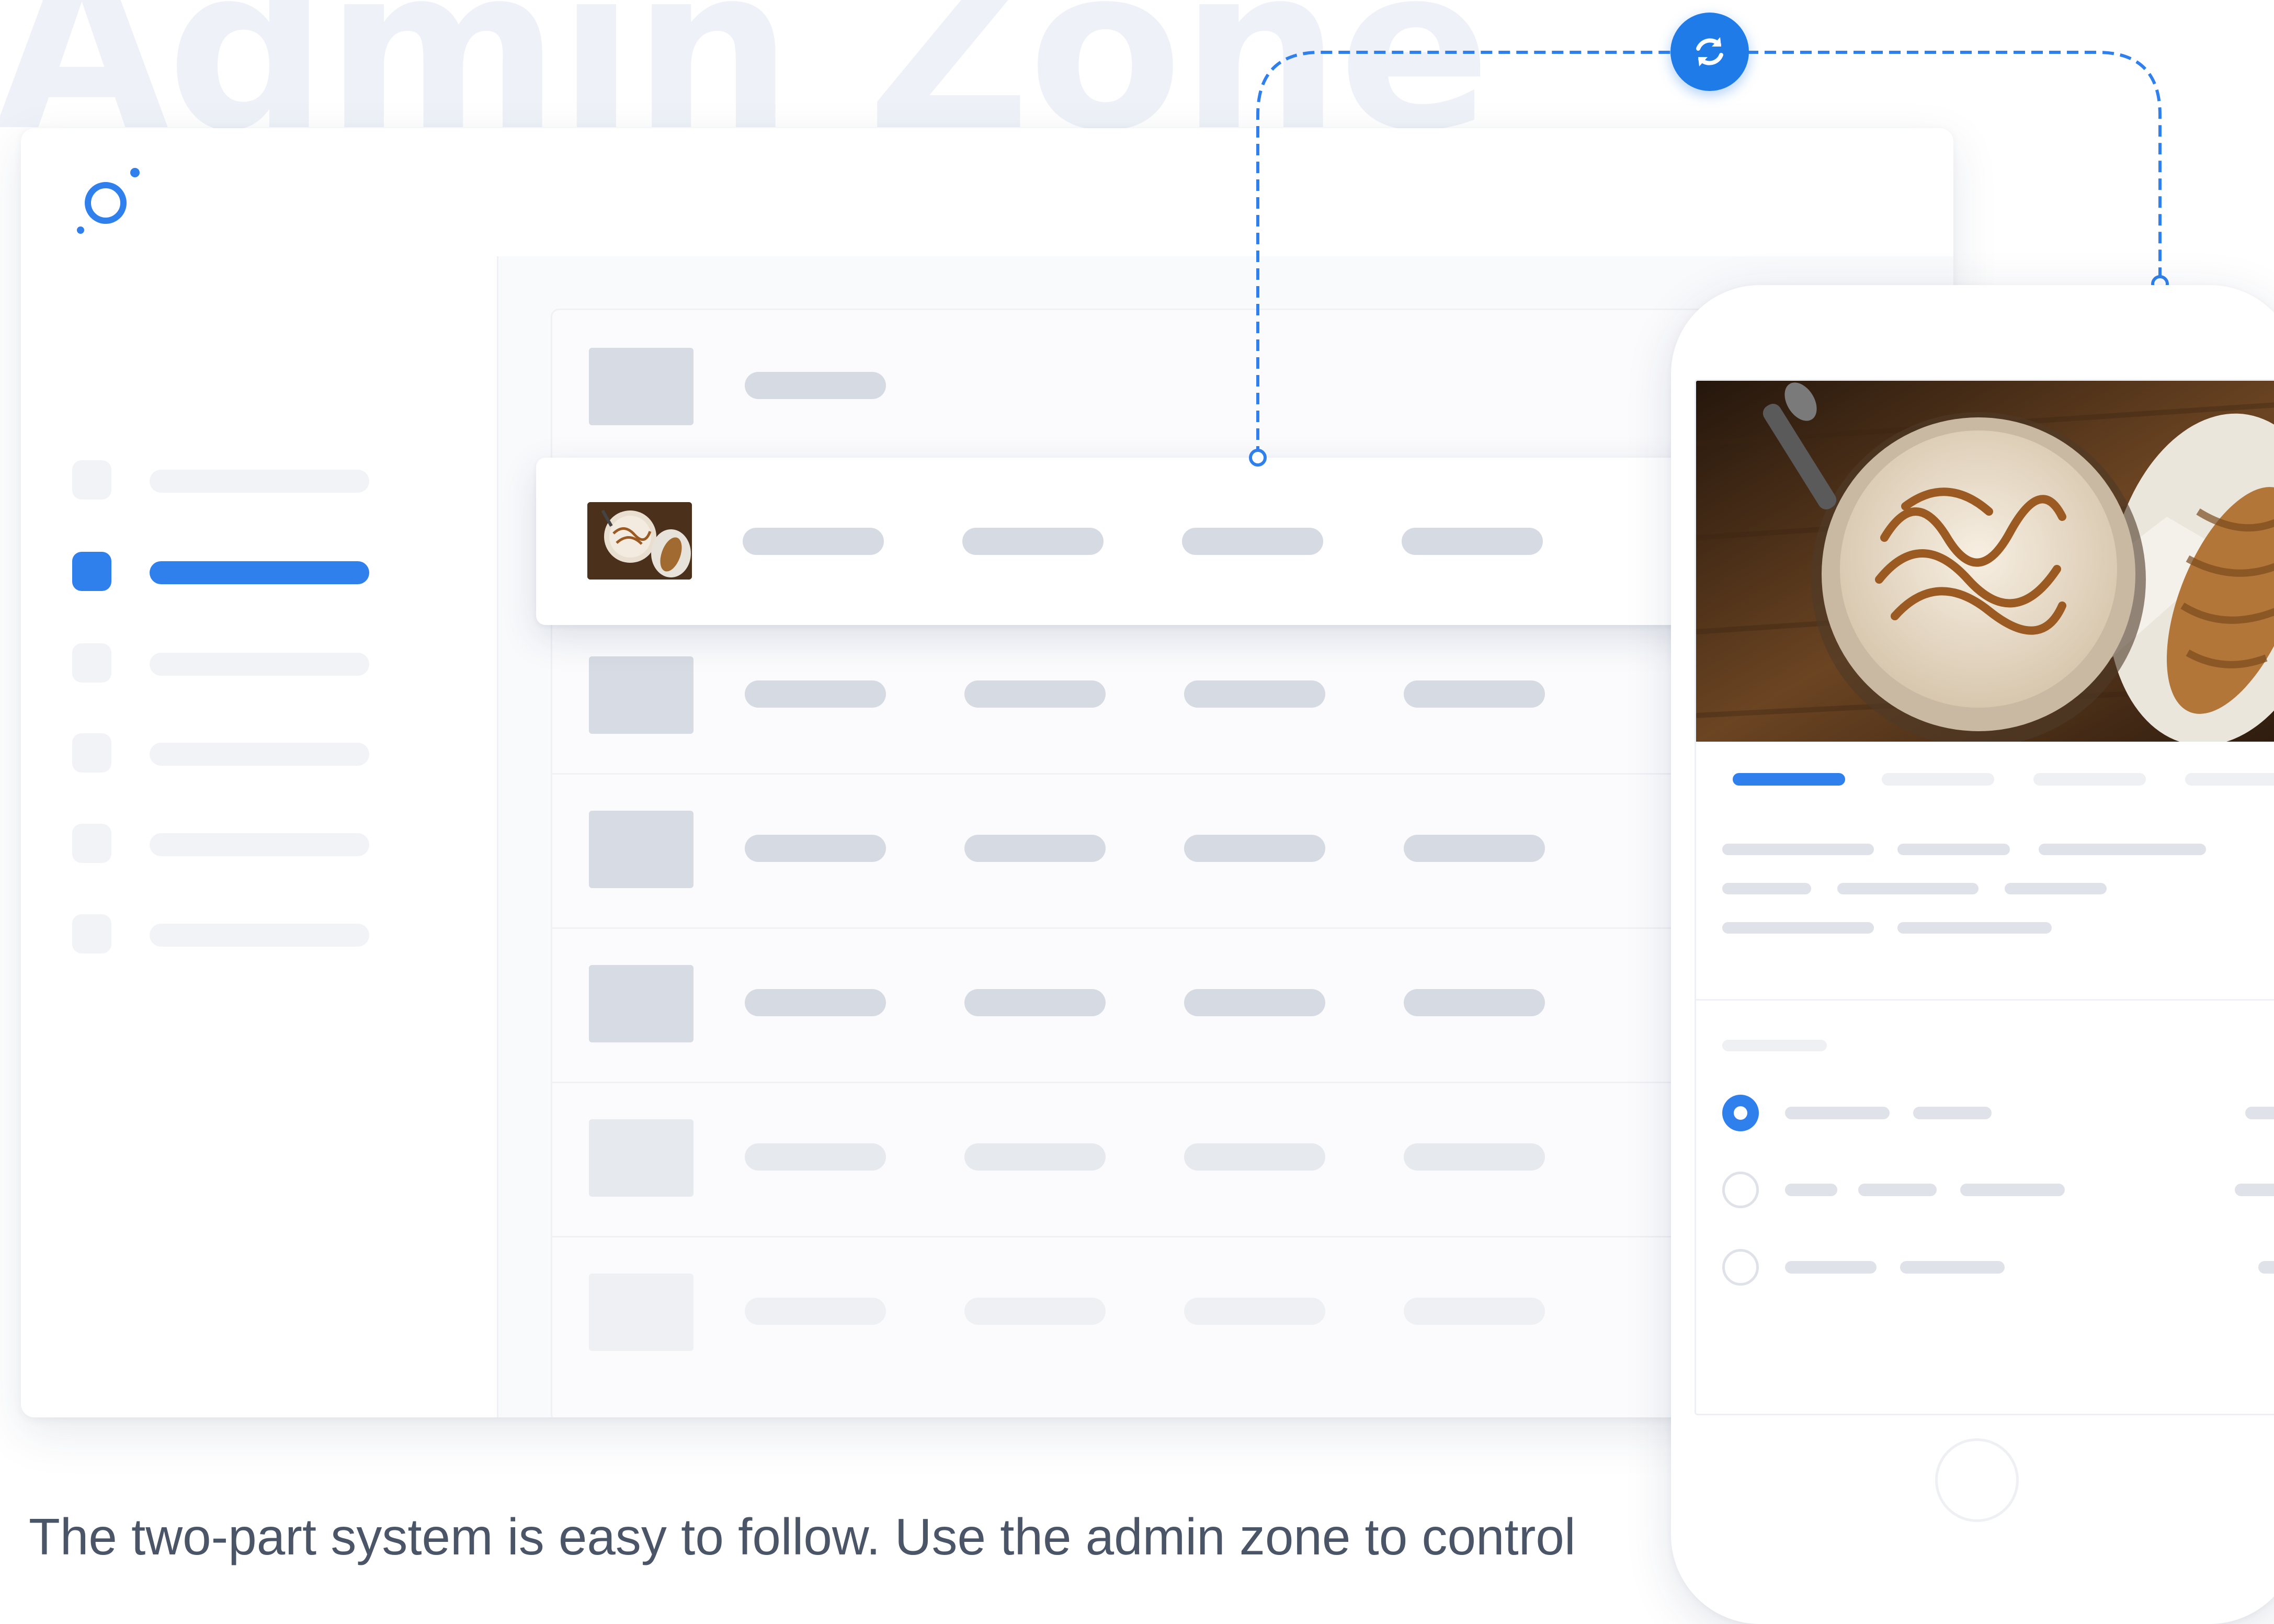  Describe the element at coordinates (1789, 779) in the screenshot. I see `phone-tab-active` at that location.